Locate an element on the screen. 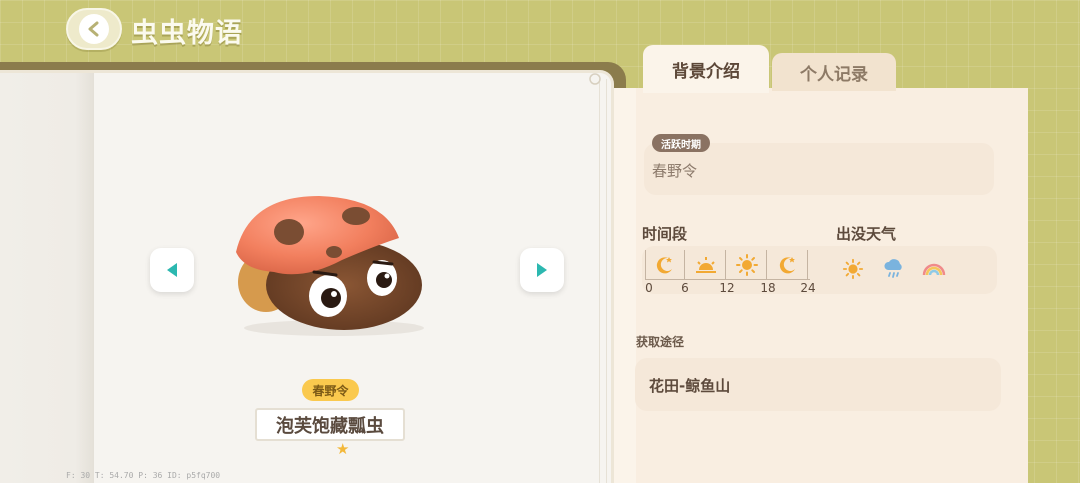 The image size is (1080, 483). time-slot-night-late is located at coordinates (788, 265).